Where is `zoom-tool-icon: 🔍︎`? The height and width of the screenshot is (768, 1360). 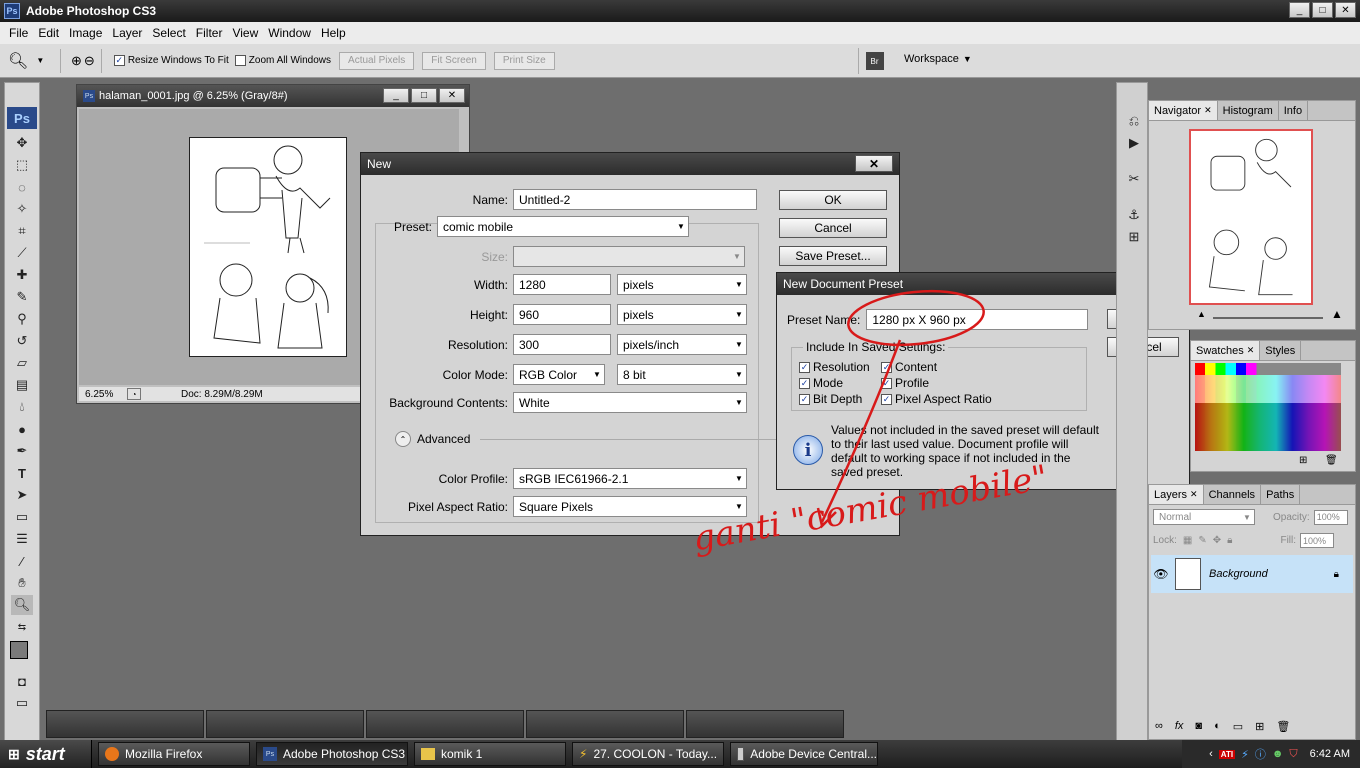
zoom-tool-icon: 🔍︎ is located at coordinates (22, 605).